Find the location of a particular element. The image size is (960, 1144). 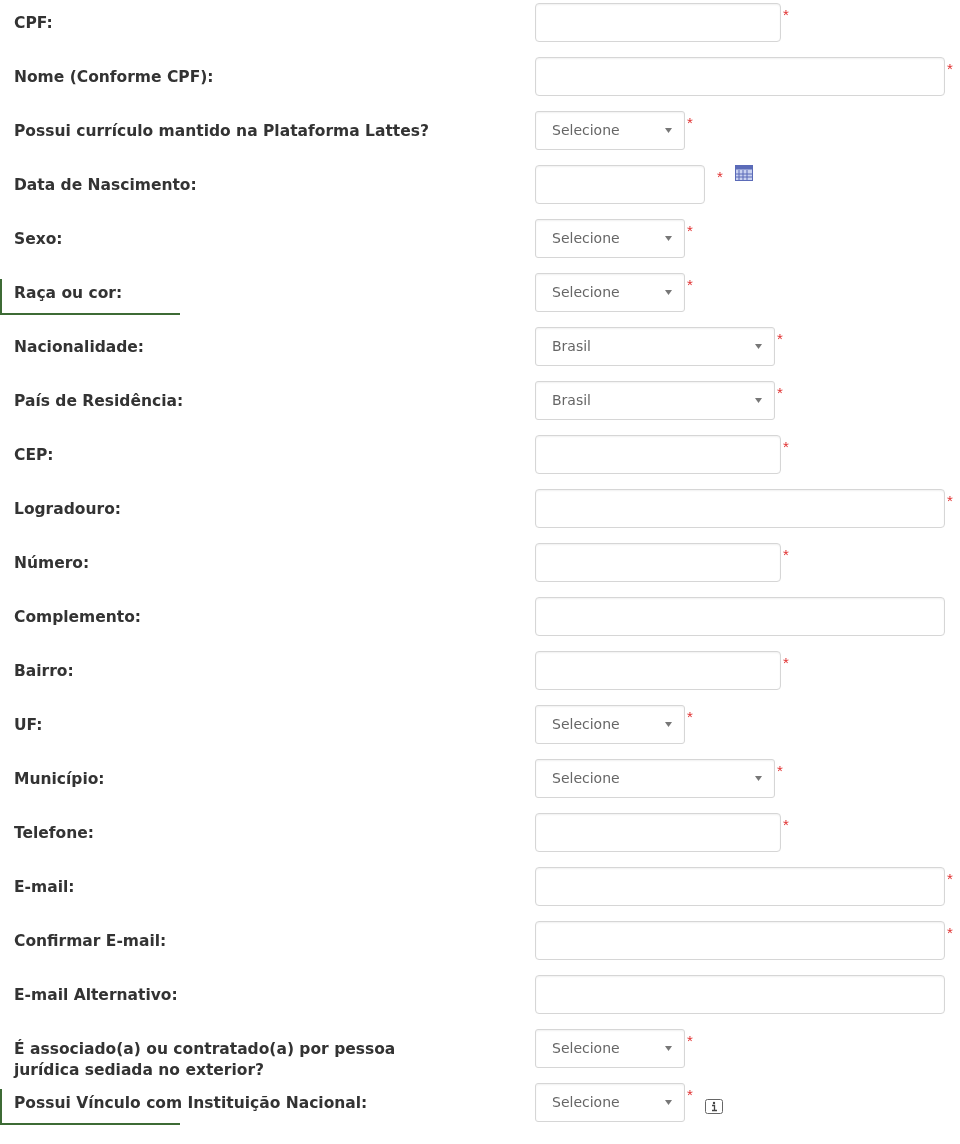

info-icon is located at coordinates (713, 1106).